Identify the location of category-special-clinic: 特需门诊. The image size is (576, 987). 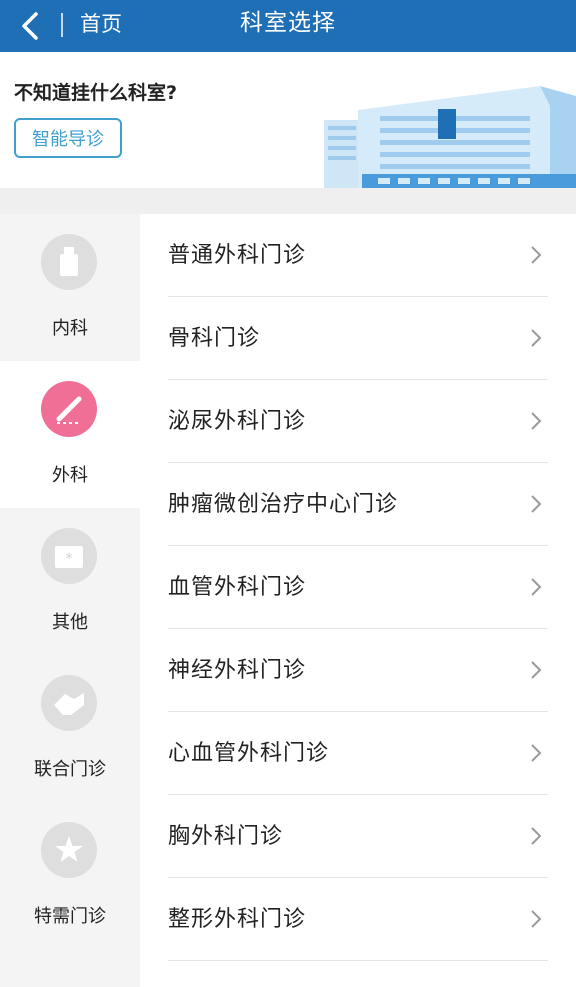
(70, 875).